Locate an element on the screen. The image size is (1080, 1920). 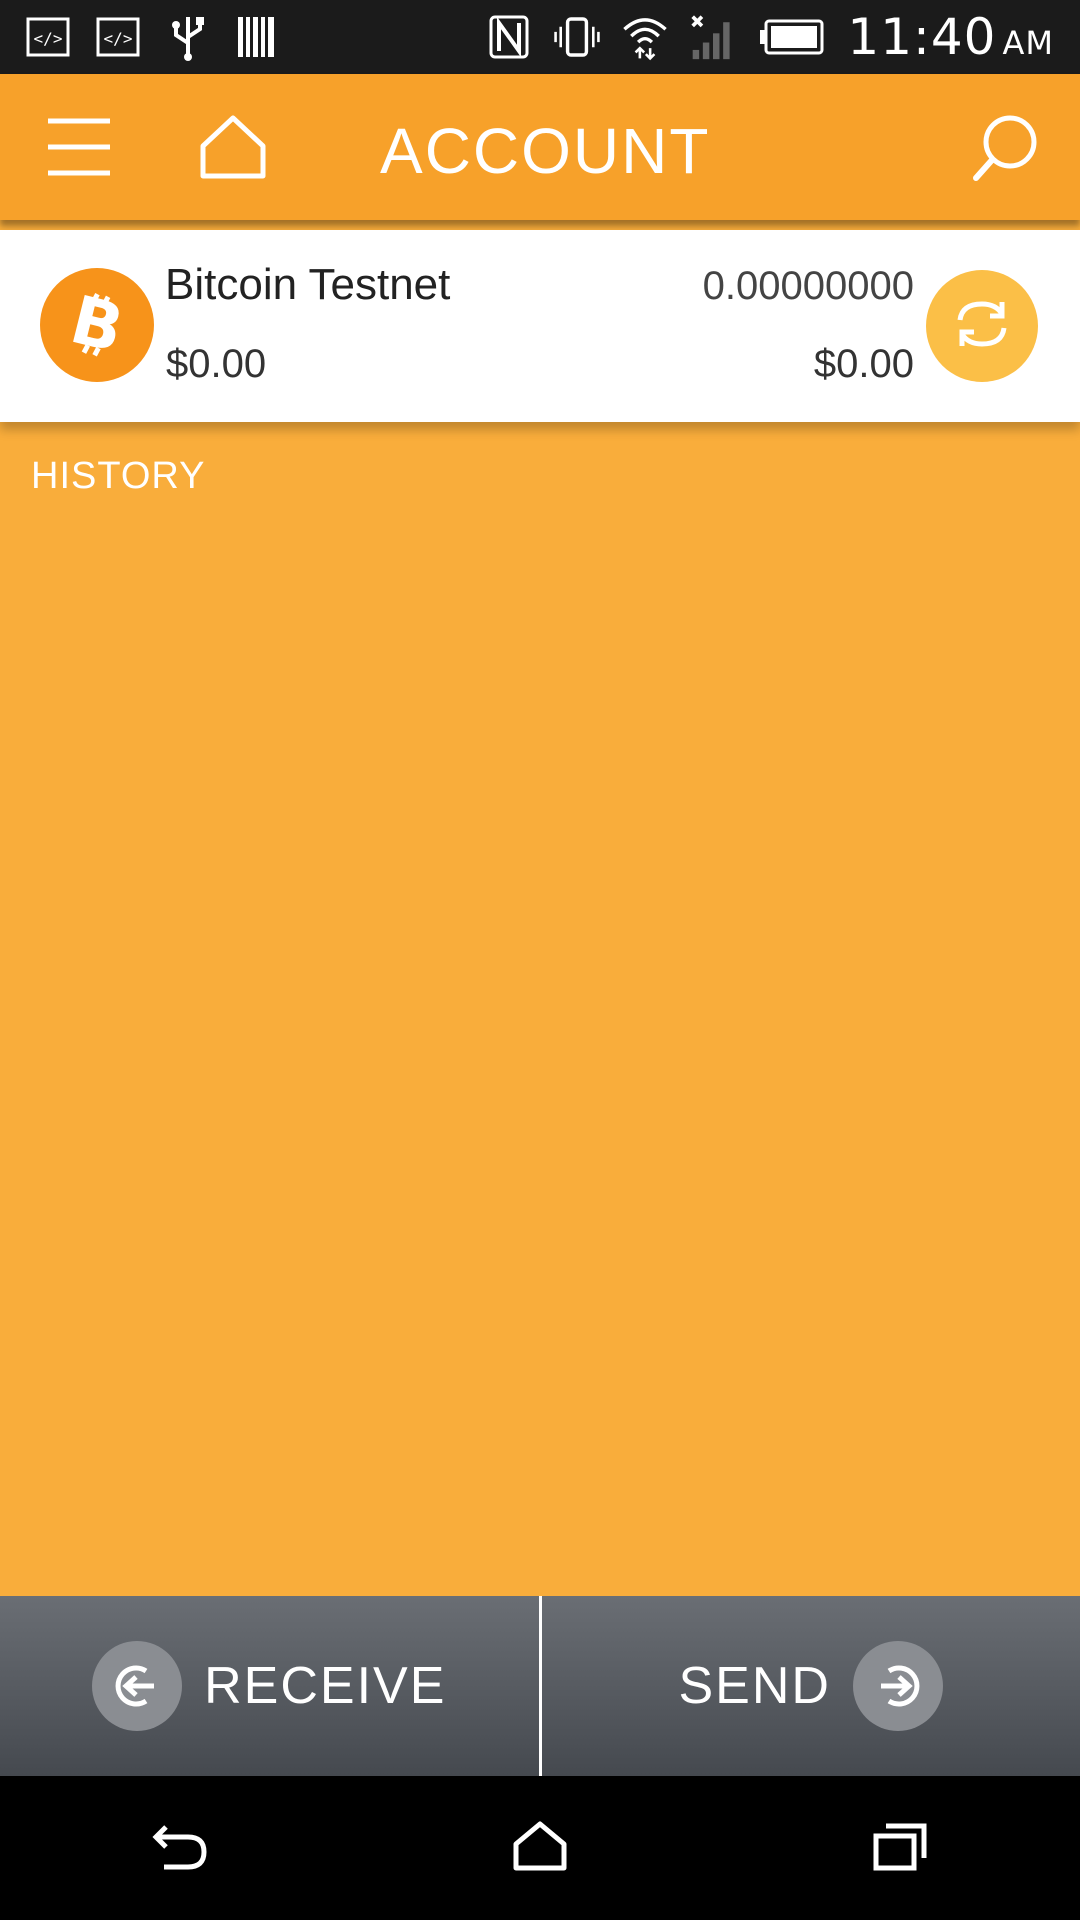
exchange-icon is located at coordinates (982, 326).